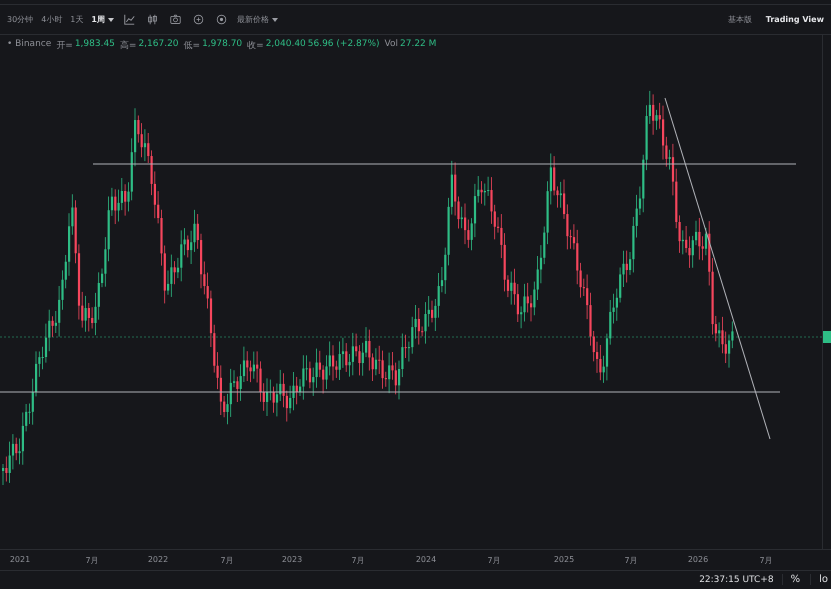 This screenshot has height=589, width=831. Describe the element at coordinates (29, 45) in the screenshot. I see `symbol-label: • Binance` at that location.